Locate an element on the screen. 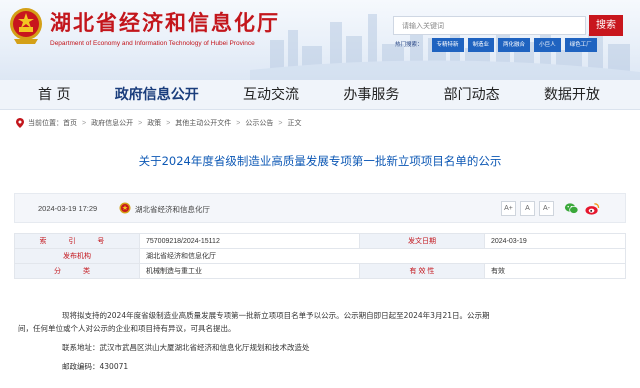 The image size is (640, 388). wechat-icon is located at coordinates (571, 208).